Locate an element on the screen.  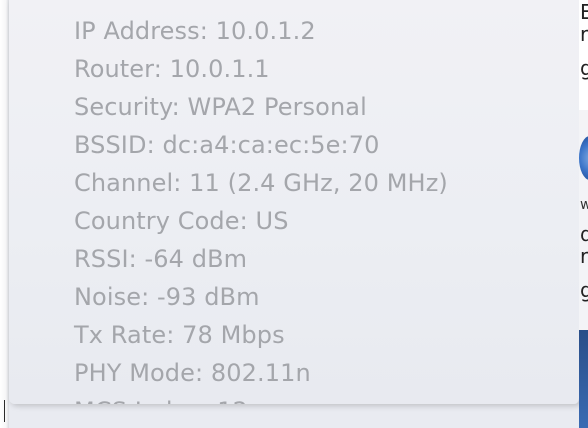
background-text-glyph: d is located at coordinates (584, 234).